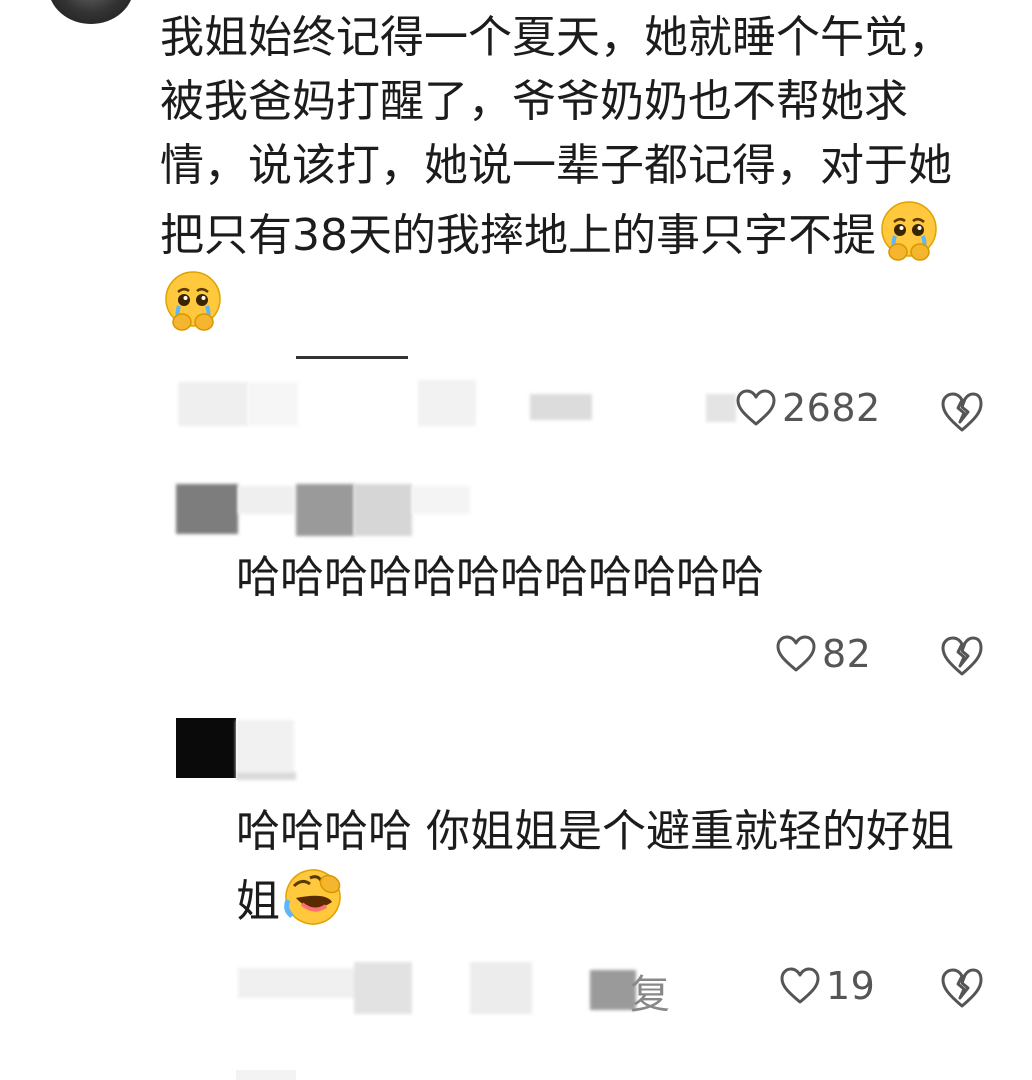 This screenshot has width=1032, height=1080. I want to click on next-comment-edge, so click(266, 1075).